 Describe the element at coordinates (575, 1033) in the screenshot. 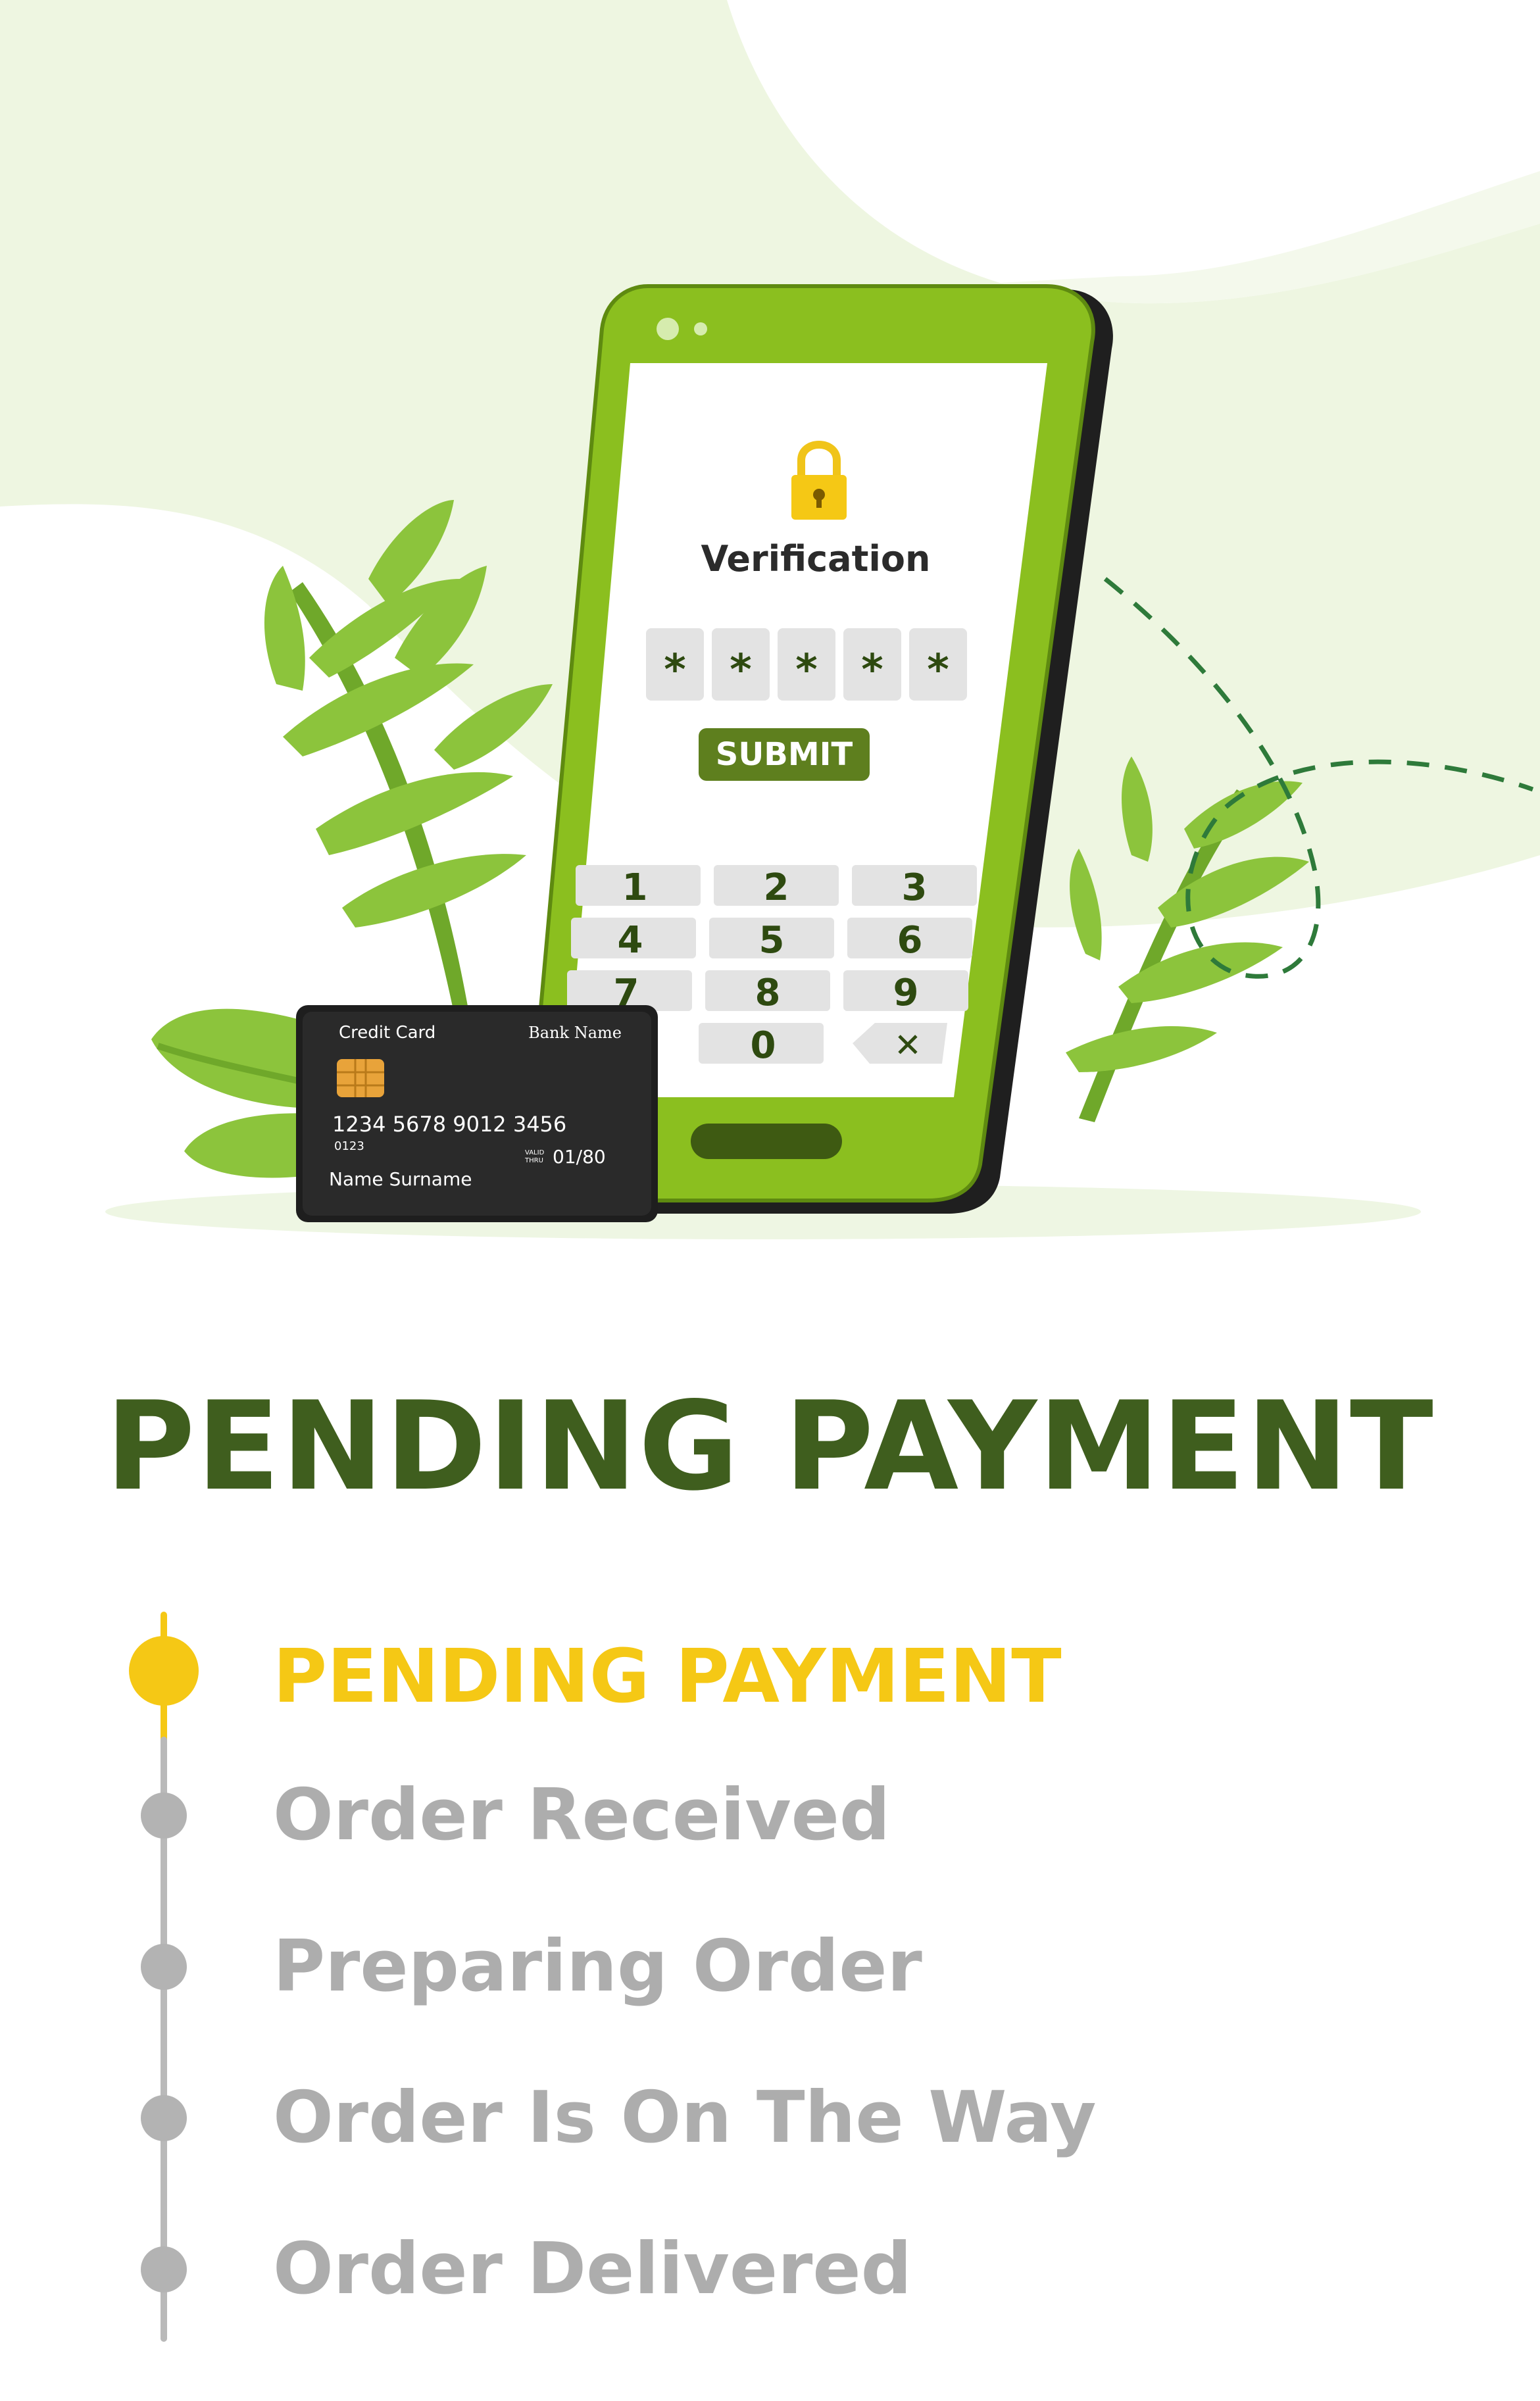

I see `card-bank-name: Bank Name` at that location.